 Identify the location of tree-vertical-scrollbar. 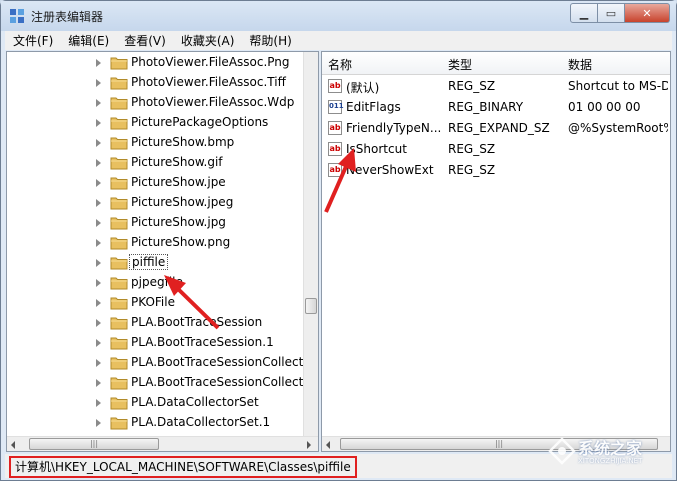
(310, 244).